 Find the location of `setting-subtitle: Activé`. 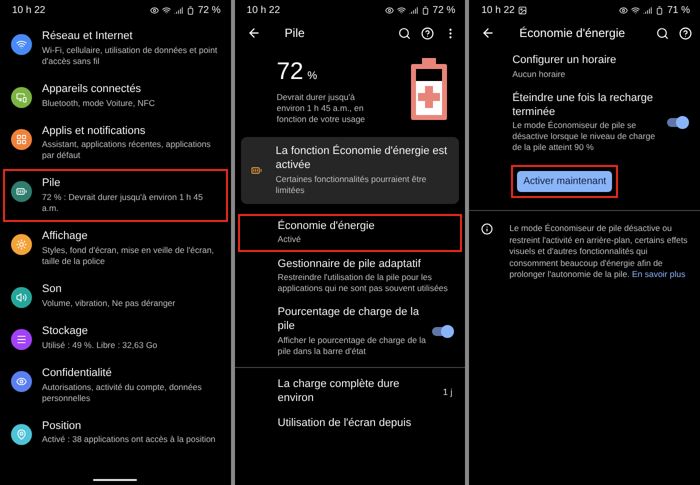

setting-subtitle: Activé is located at coordinates (290, 240).